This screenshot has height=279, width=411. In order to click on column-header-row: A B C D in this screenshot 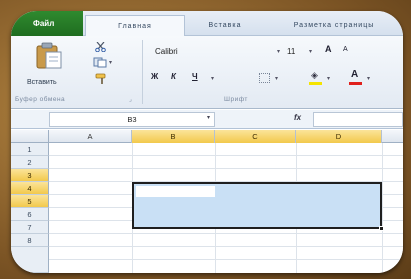, I will do `click(207, 136)`.